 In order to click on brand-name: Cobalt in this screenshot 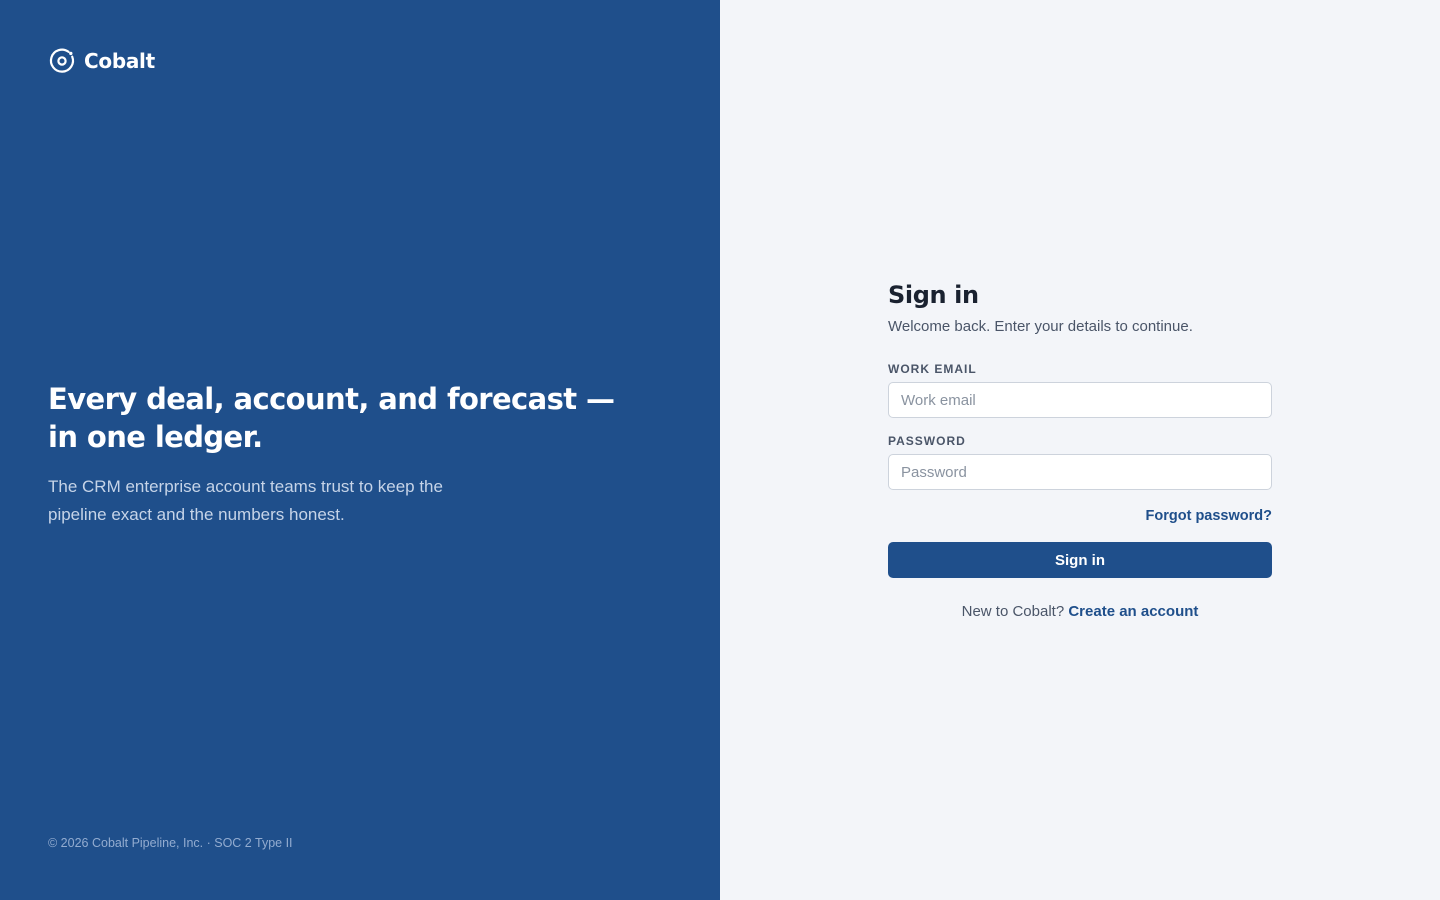, I will do `click(119, 61)`.